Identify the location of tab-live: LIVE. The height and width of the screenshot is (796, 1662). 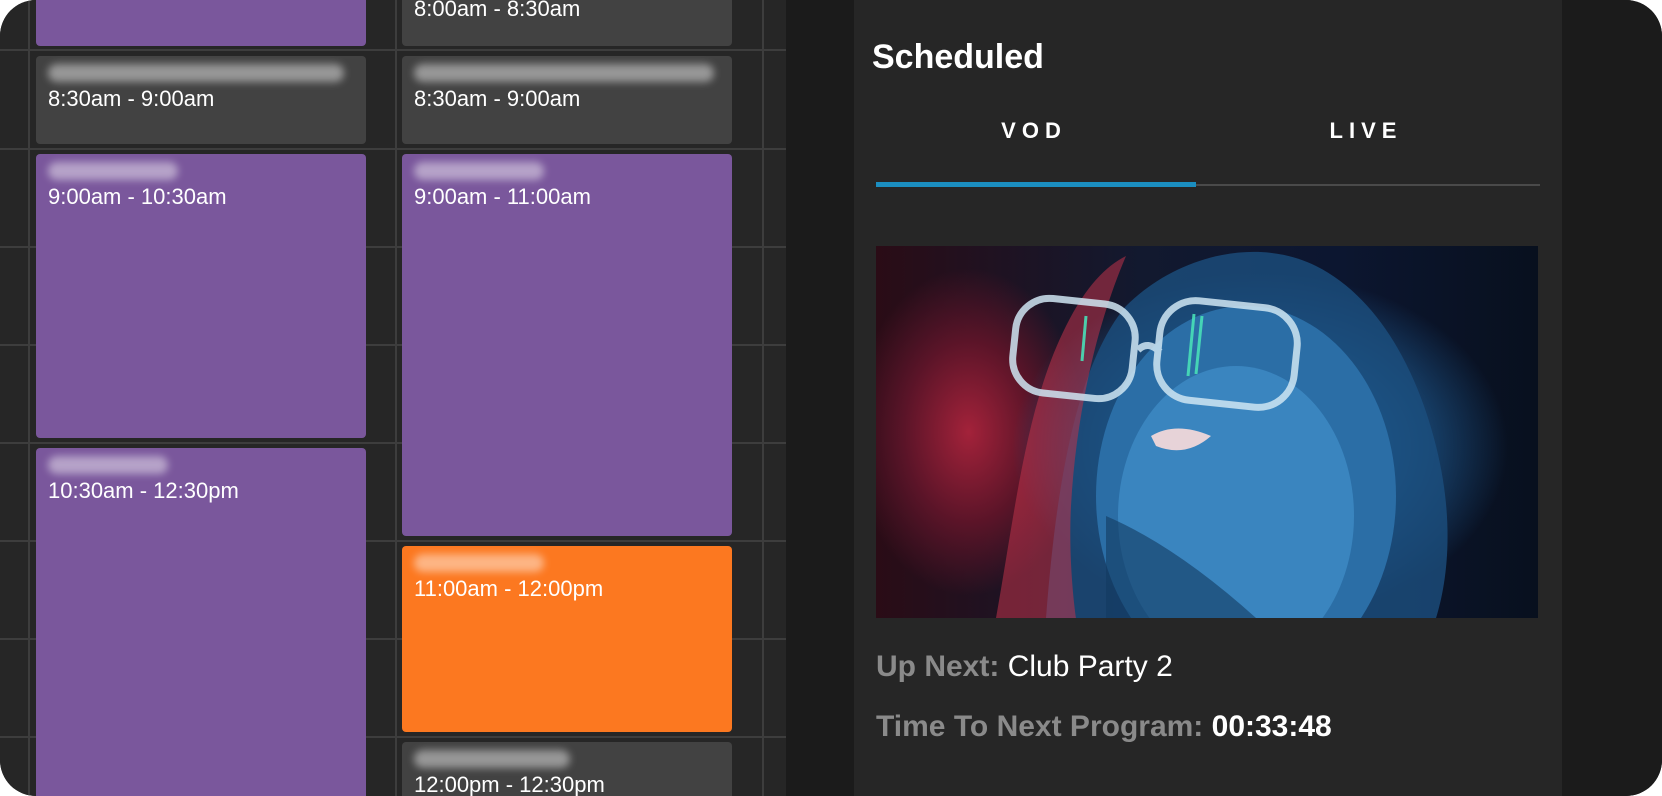
(1366, 131).